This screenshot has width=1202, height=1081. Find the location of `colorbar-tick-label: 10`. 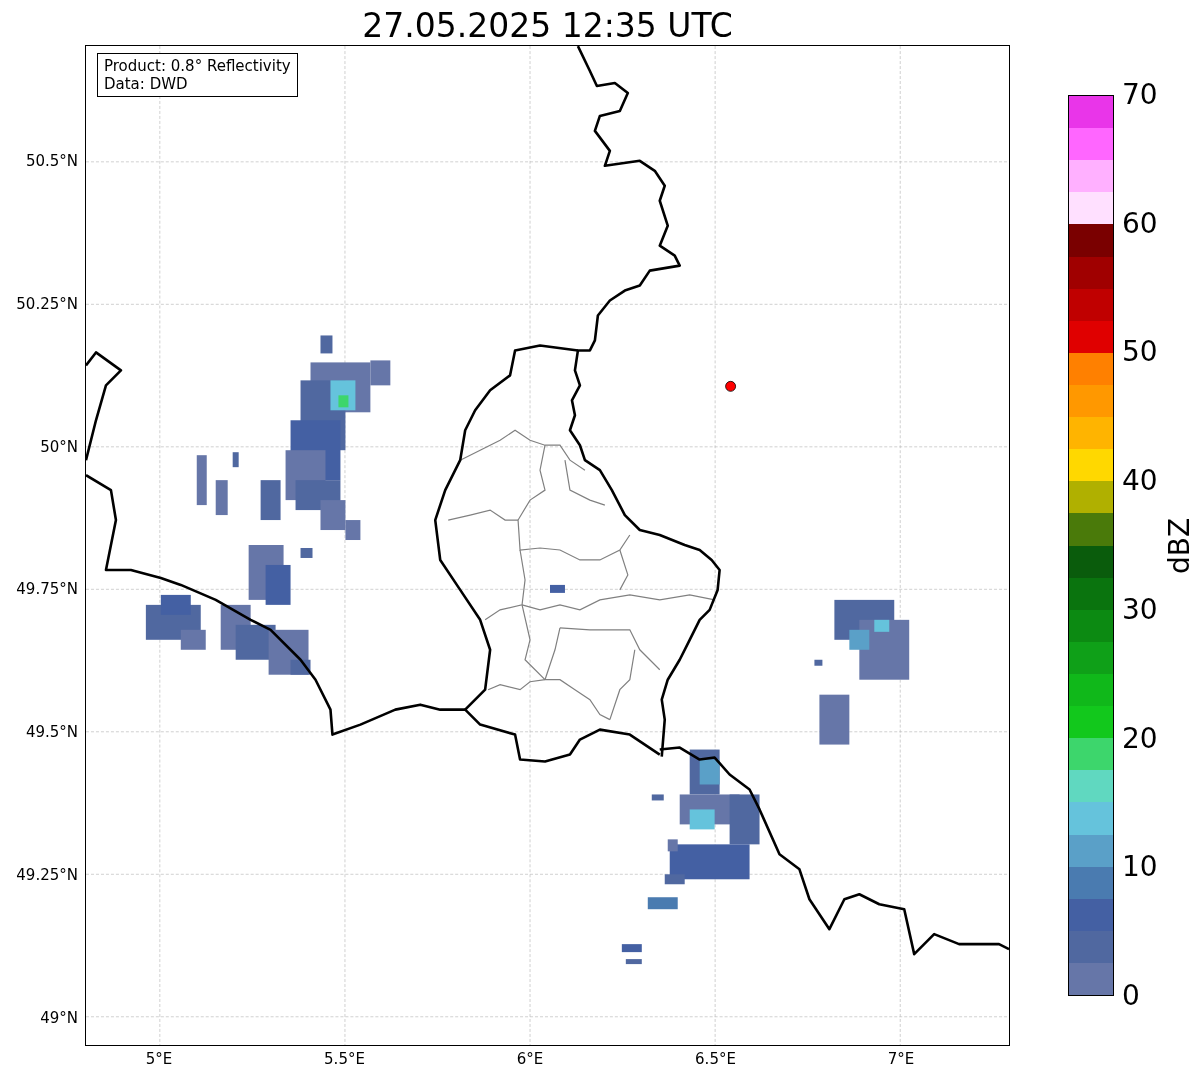

colorbar-tick-label: 10 is located at coordinates (1140, 867).